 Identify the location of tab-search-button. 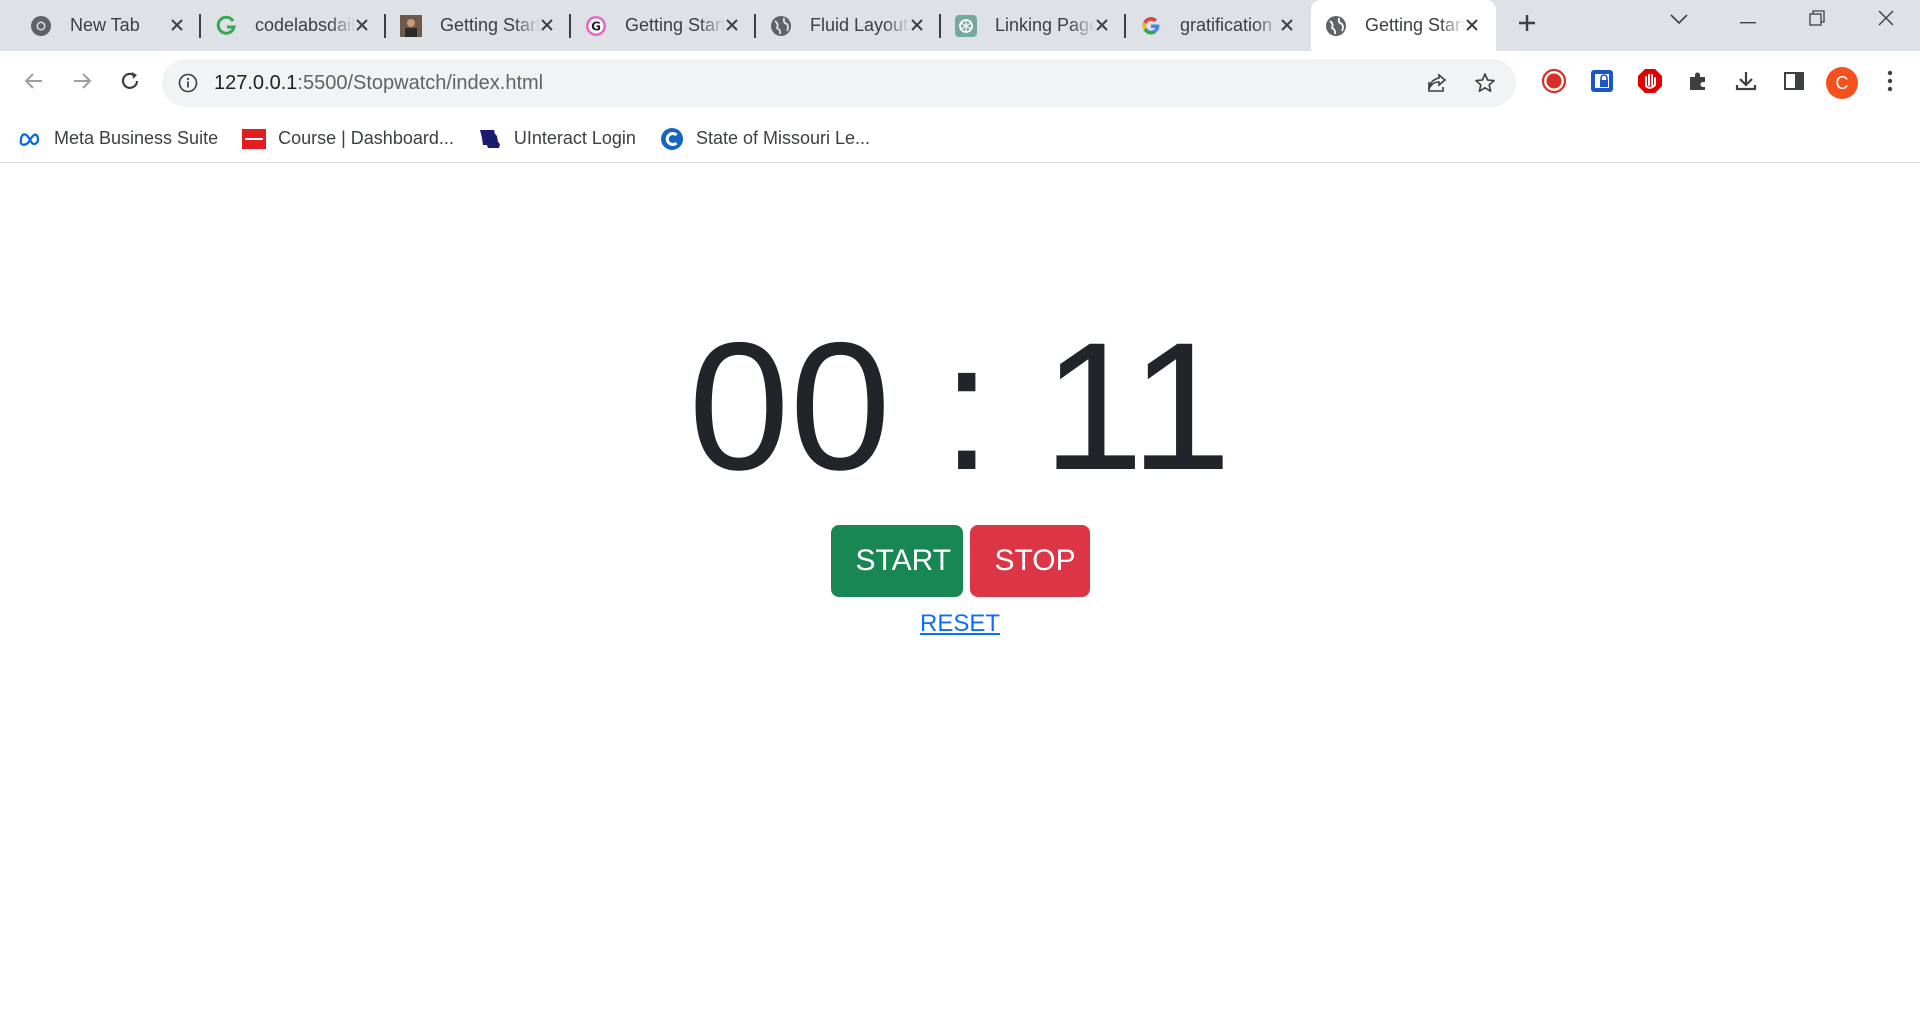
(1678, 20).